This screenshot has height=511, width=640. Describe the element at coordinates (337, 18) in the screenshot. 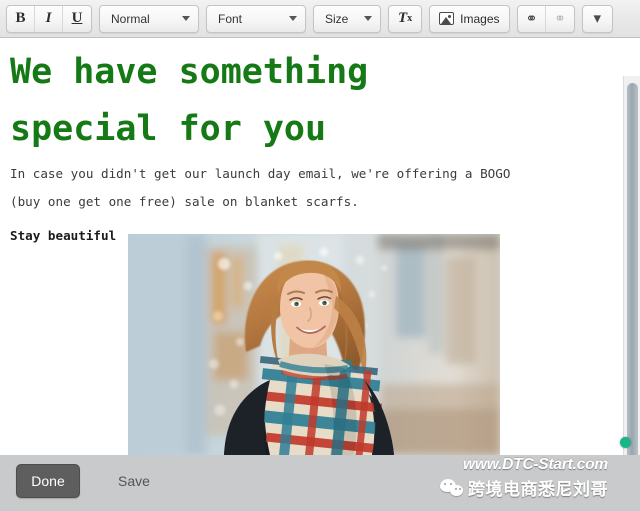

I see `font-size-value: Size` at that location.